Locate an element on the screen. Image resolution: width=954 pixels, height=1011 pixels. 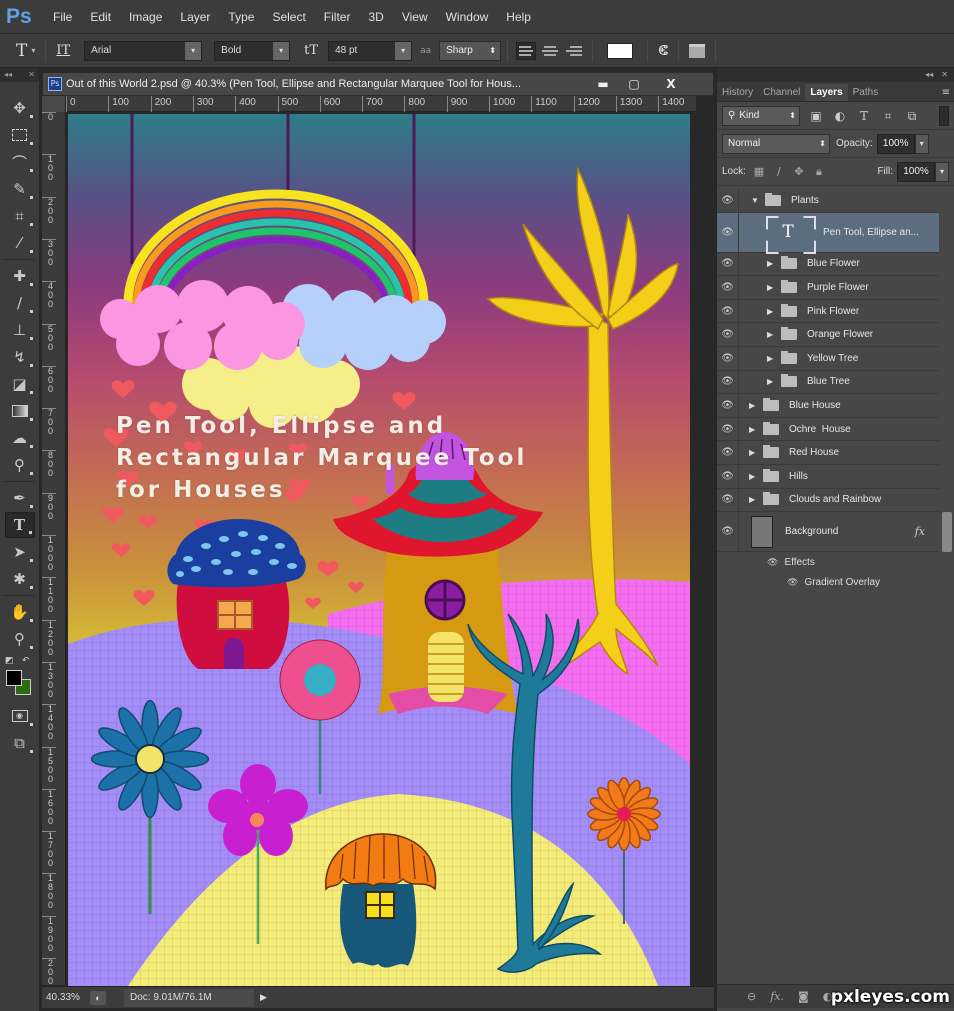
eraser-tool-icon: ◪ is located at coordinates (20, 384).